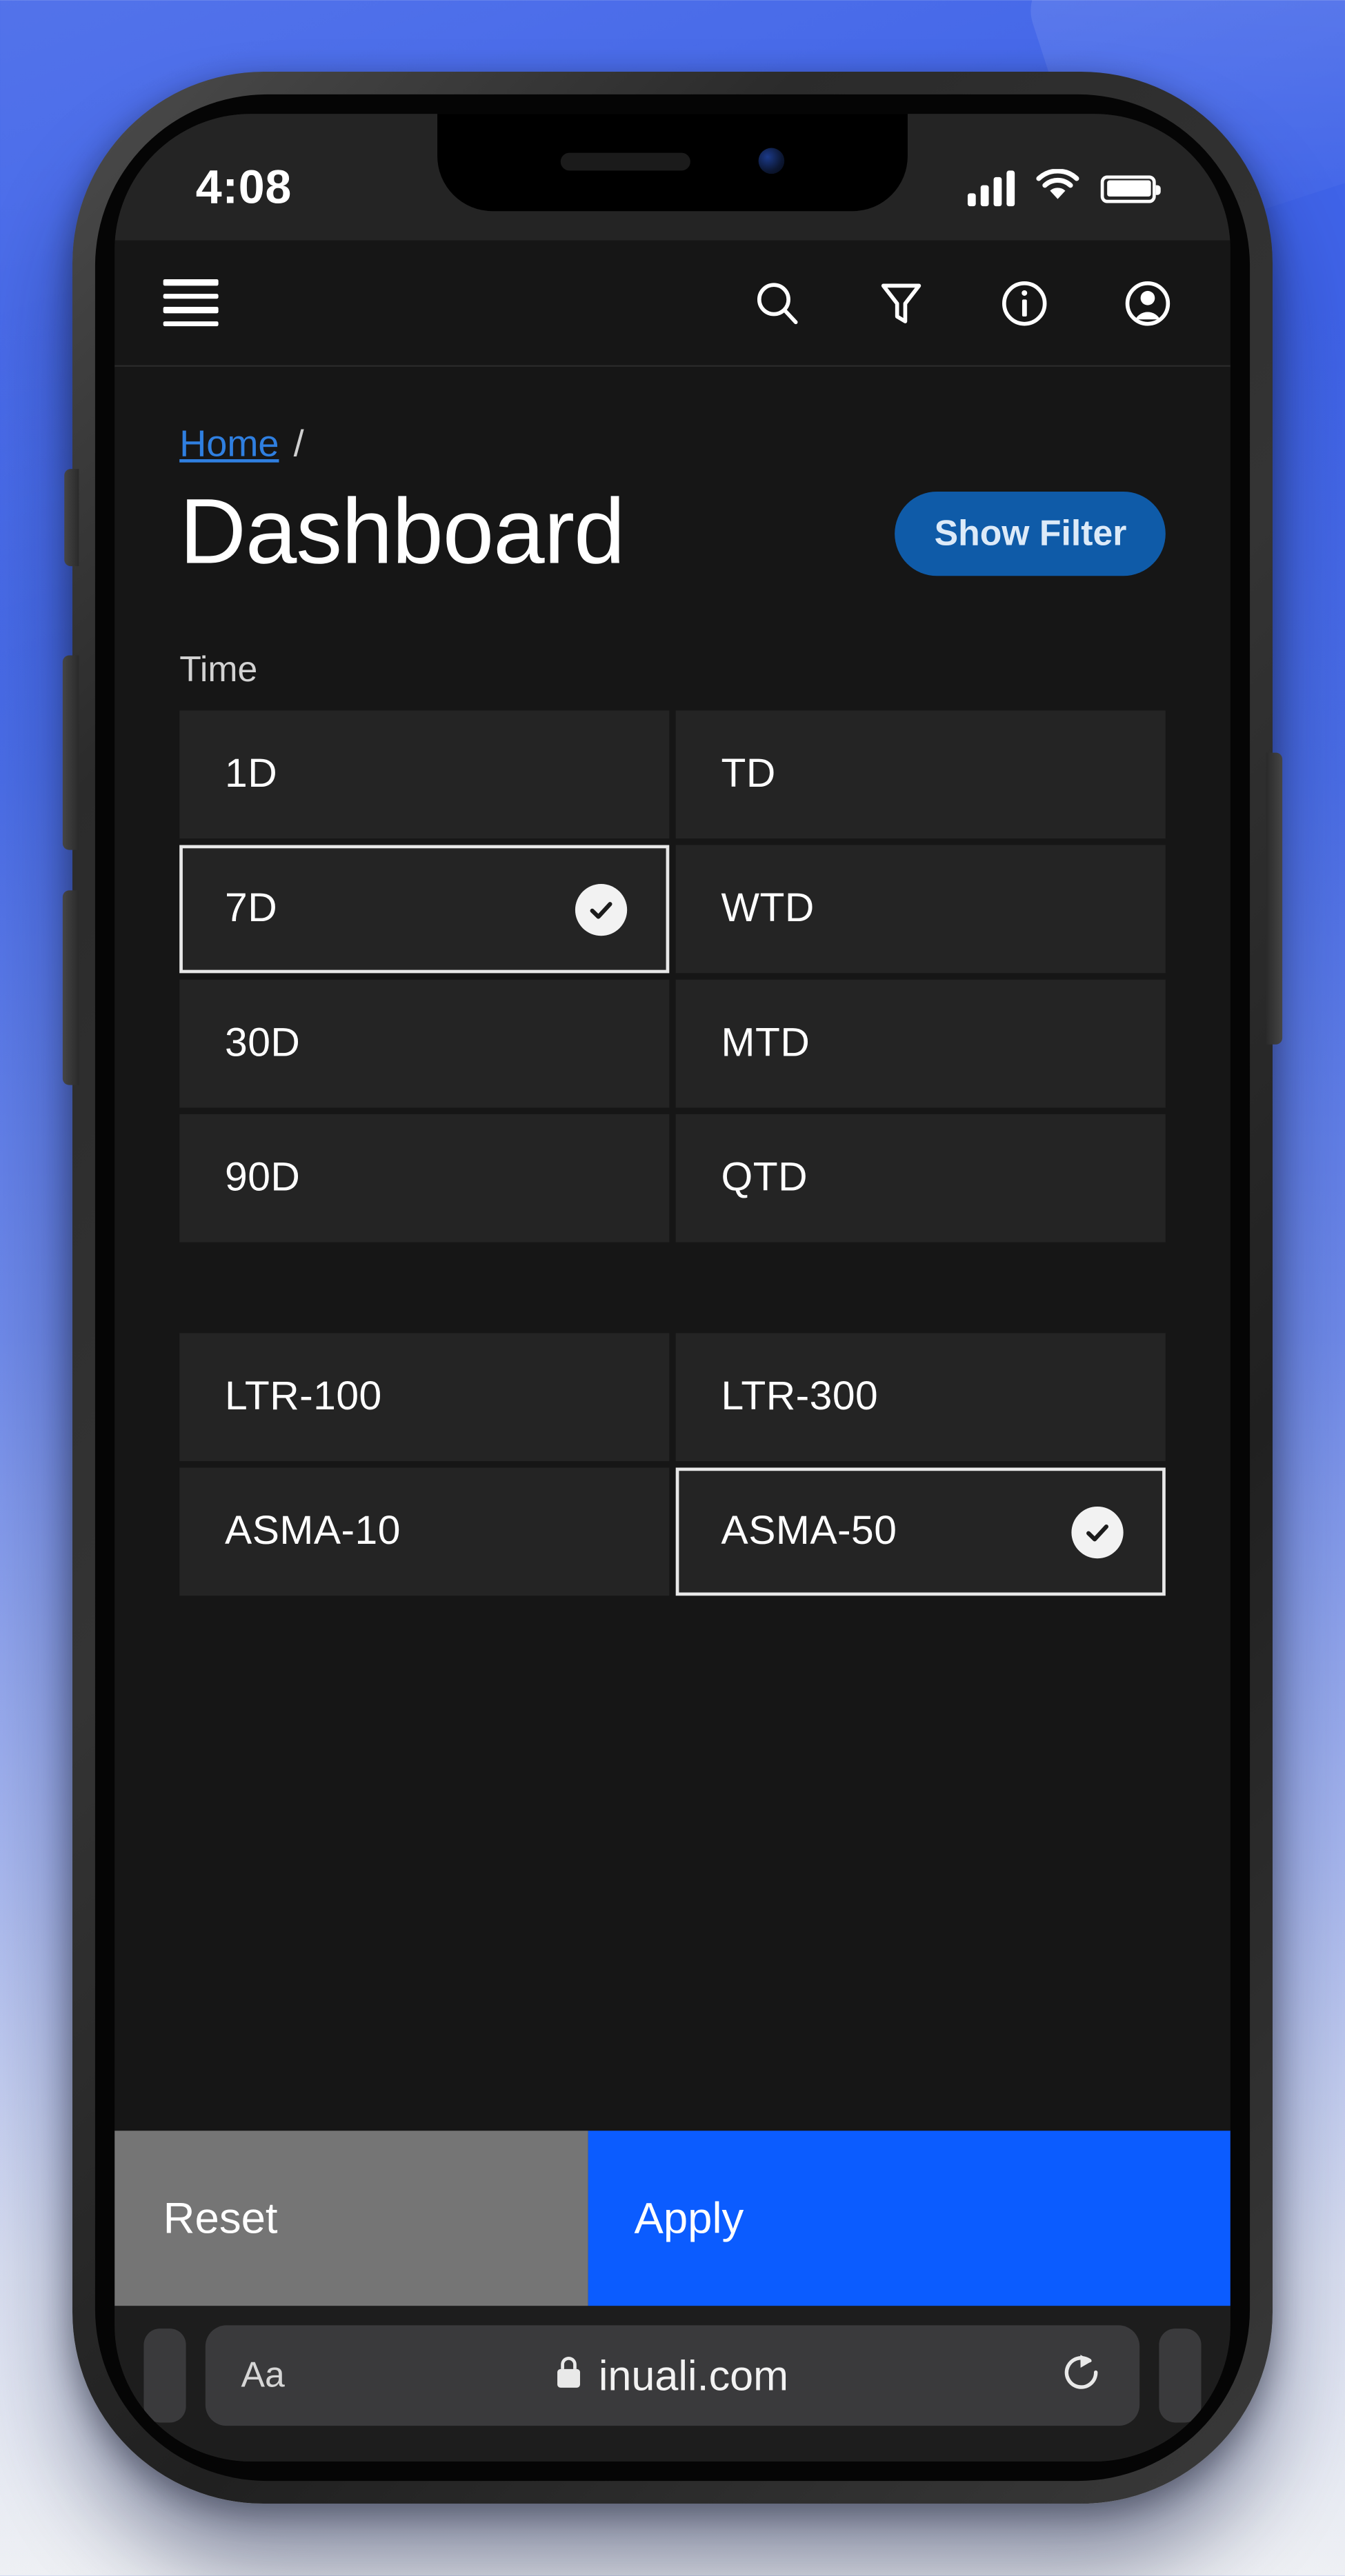  Describe the element at coordinates (901, 303) in the screenshot. I see `filter-icon` at that location.